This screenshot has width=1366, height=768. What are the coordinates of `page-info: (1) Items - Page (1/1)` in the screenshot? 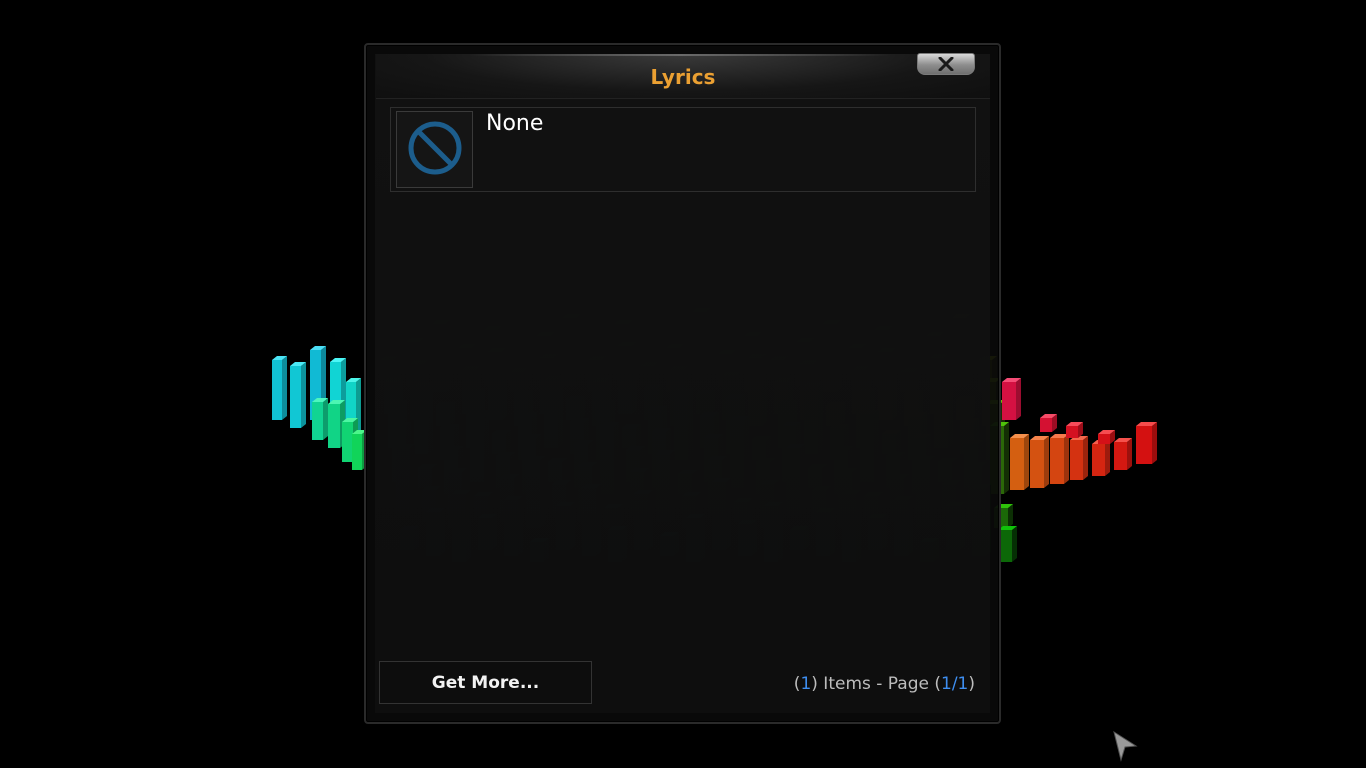 It's located at (884, 684).